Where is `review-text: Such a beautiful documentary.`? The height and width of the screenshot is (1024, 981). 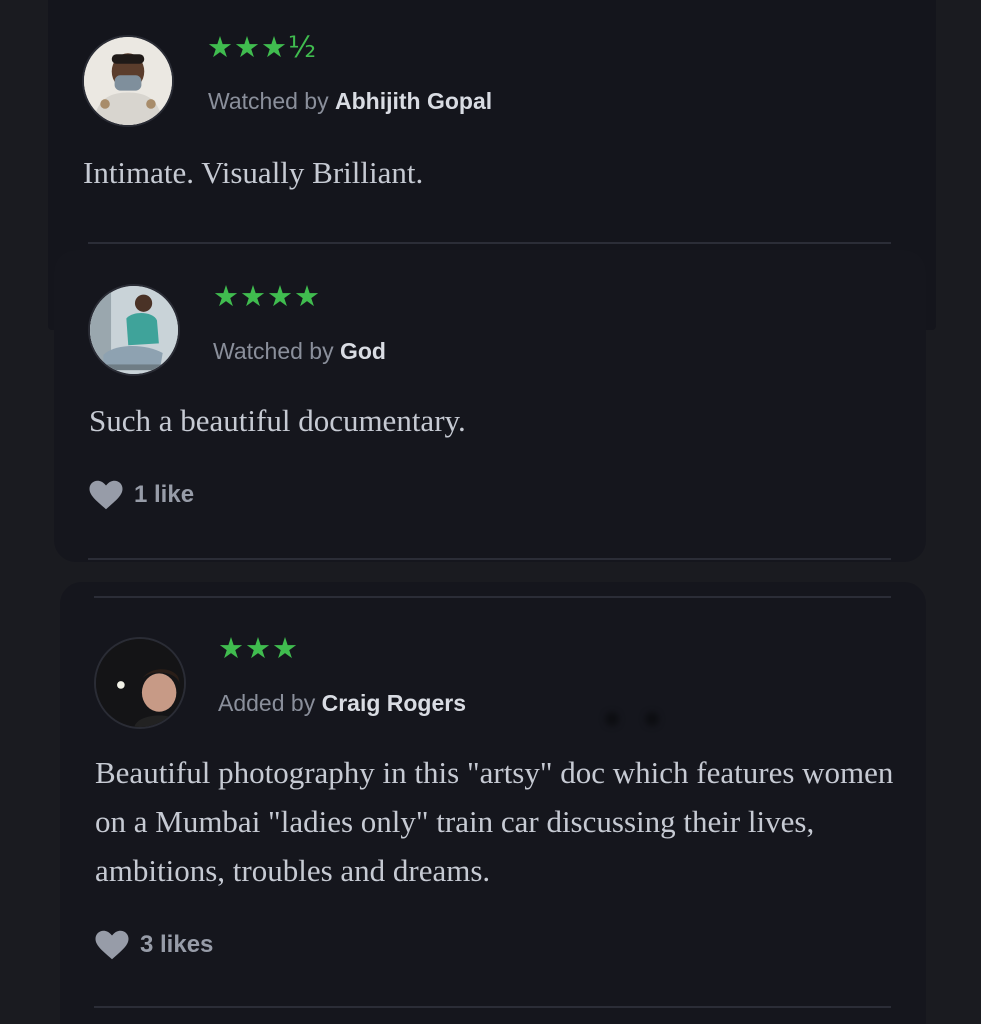
review-text: Such a beautiful documentary. is located at coordinates (277, 420).